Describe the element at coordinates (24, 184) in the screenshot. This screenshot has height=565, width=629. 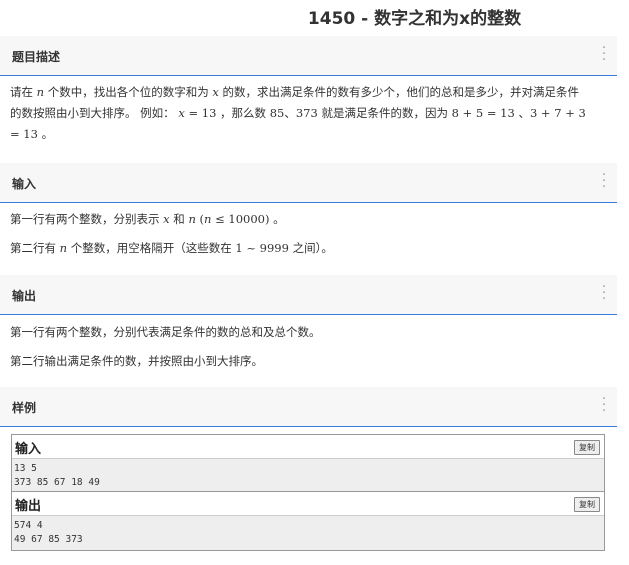
I see `section-label: 输入` at that location.